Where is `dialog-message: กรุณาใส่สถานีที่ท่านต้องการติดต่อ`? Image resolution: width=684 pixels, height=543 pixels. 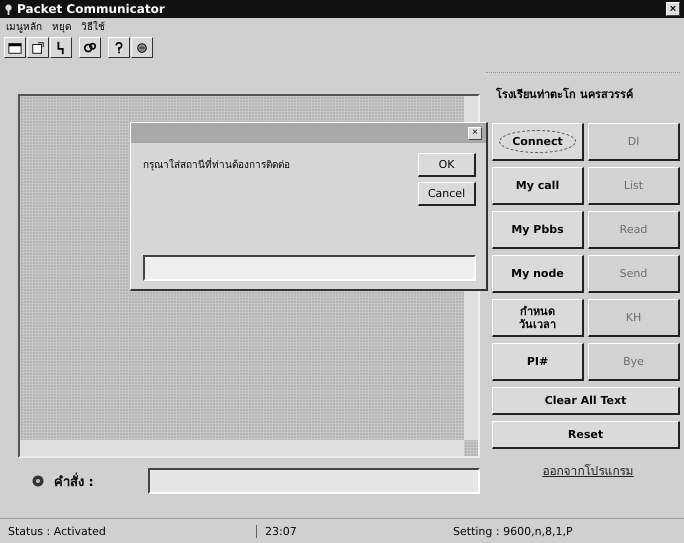
dialog-message: กรุณาใส่สถานีที่ท่านต้องการติดต่อ is located at coordinates (216, 204).